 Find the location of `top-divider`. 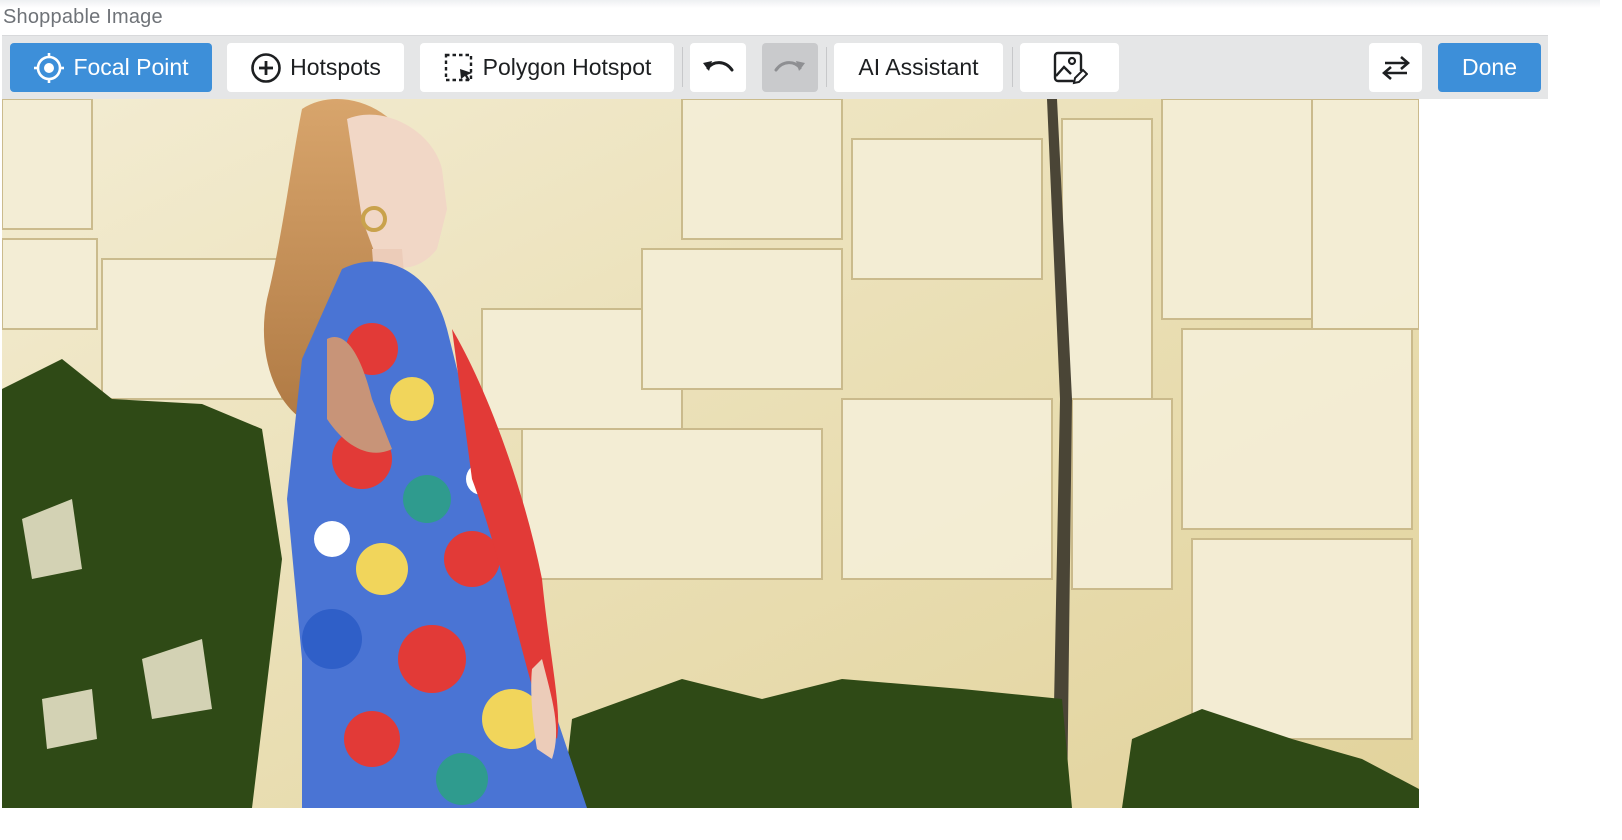

top-divider is located at coordinates (800, 4).